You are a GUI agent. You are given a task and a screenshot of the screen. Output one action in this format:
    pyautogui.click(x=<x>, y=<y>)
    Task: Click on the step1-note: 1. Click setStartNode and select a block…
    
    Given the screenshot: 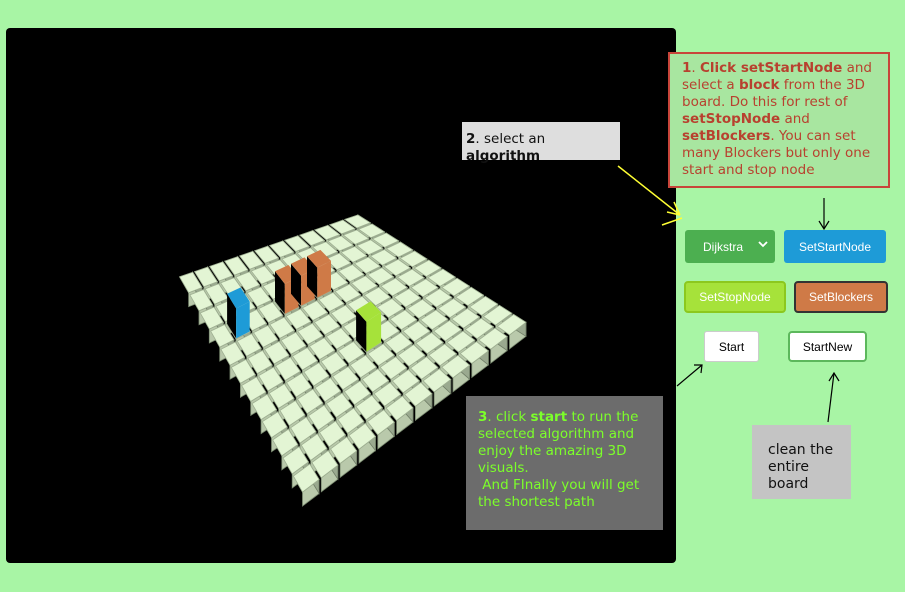 What is the action you would take?
    pyautogui.click(x=779, y=120)
    